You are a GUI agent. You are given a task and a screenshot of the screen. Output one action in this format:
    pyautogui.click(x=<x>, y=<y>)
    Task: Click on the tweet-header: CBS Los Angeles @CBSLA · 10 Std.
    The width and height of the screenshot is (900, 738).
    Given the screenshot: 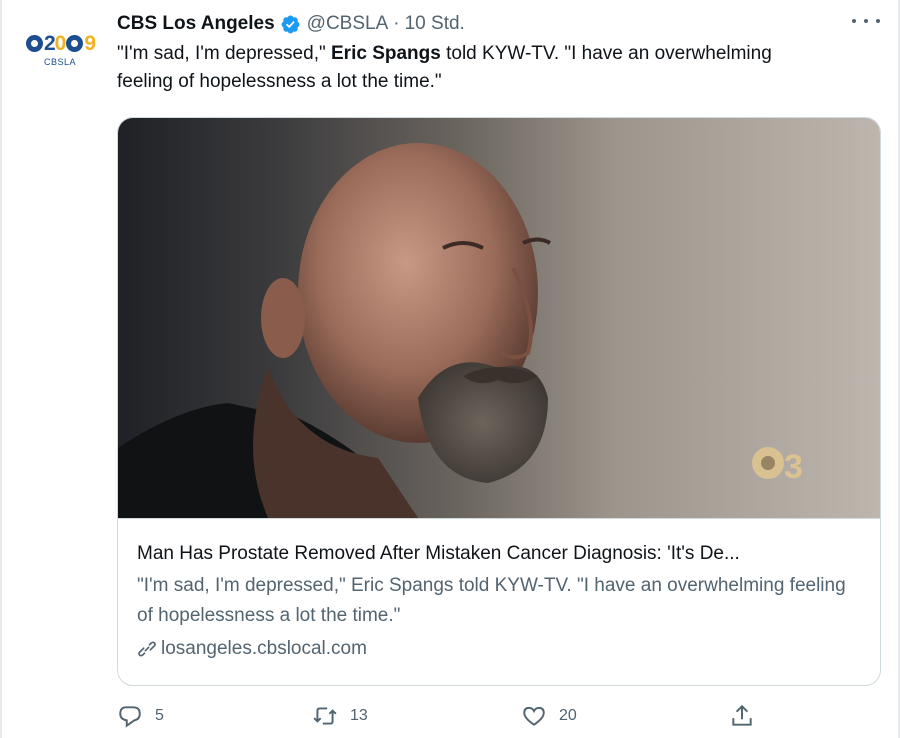 What is the action you would take?
    pyautogui.click(x=291, y=24)
    